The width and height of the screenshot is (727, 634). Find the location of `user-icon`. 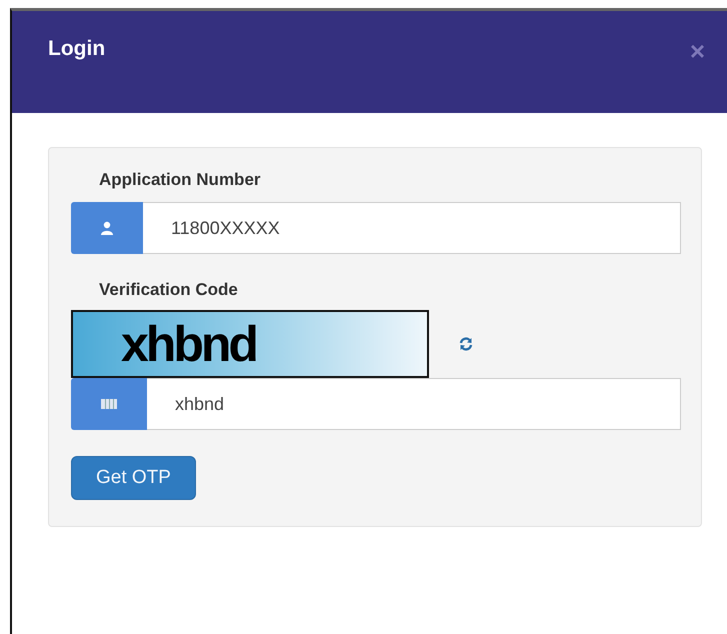

user-icon is located at coordinates (107, 228).